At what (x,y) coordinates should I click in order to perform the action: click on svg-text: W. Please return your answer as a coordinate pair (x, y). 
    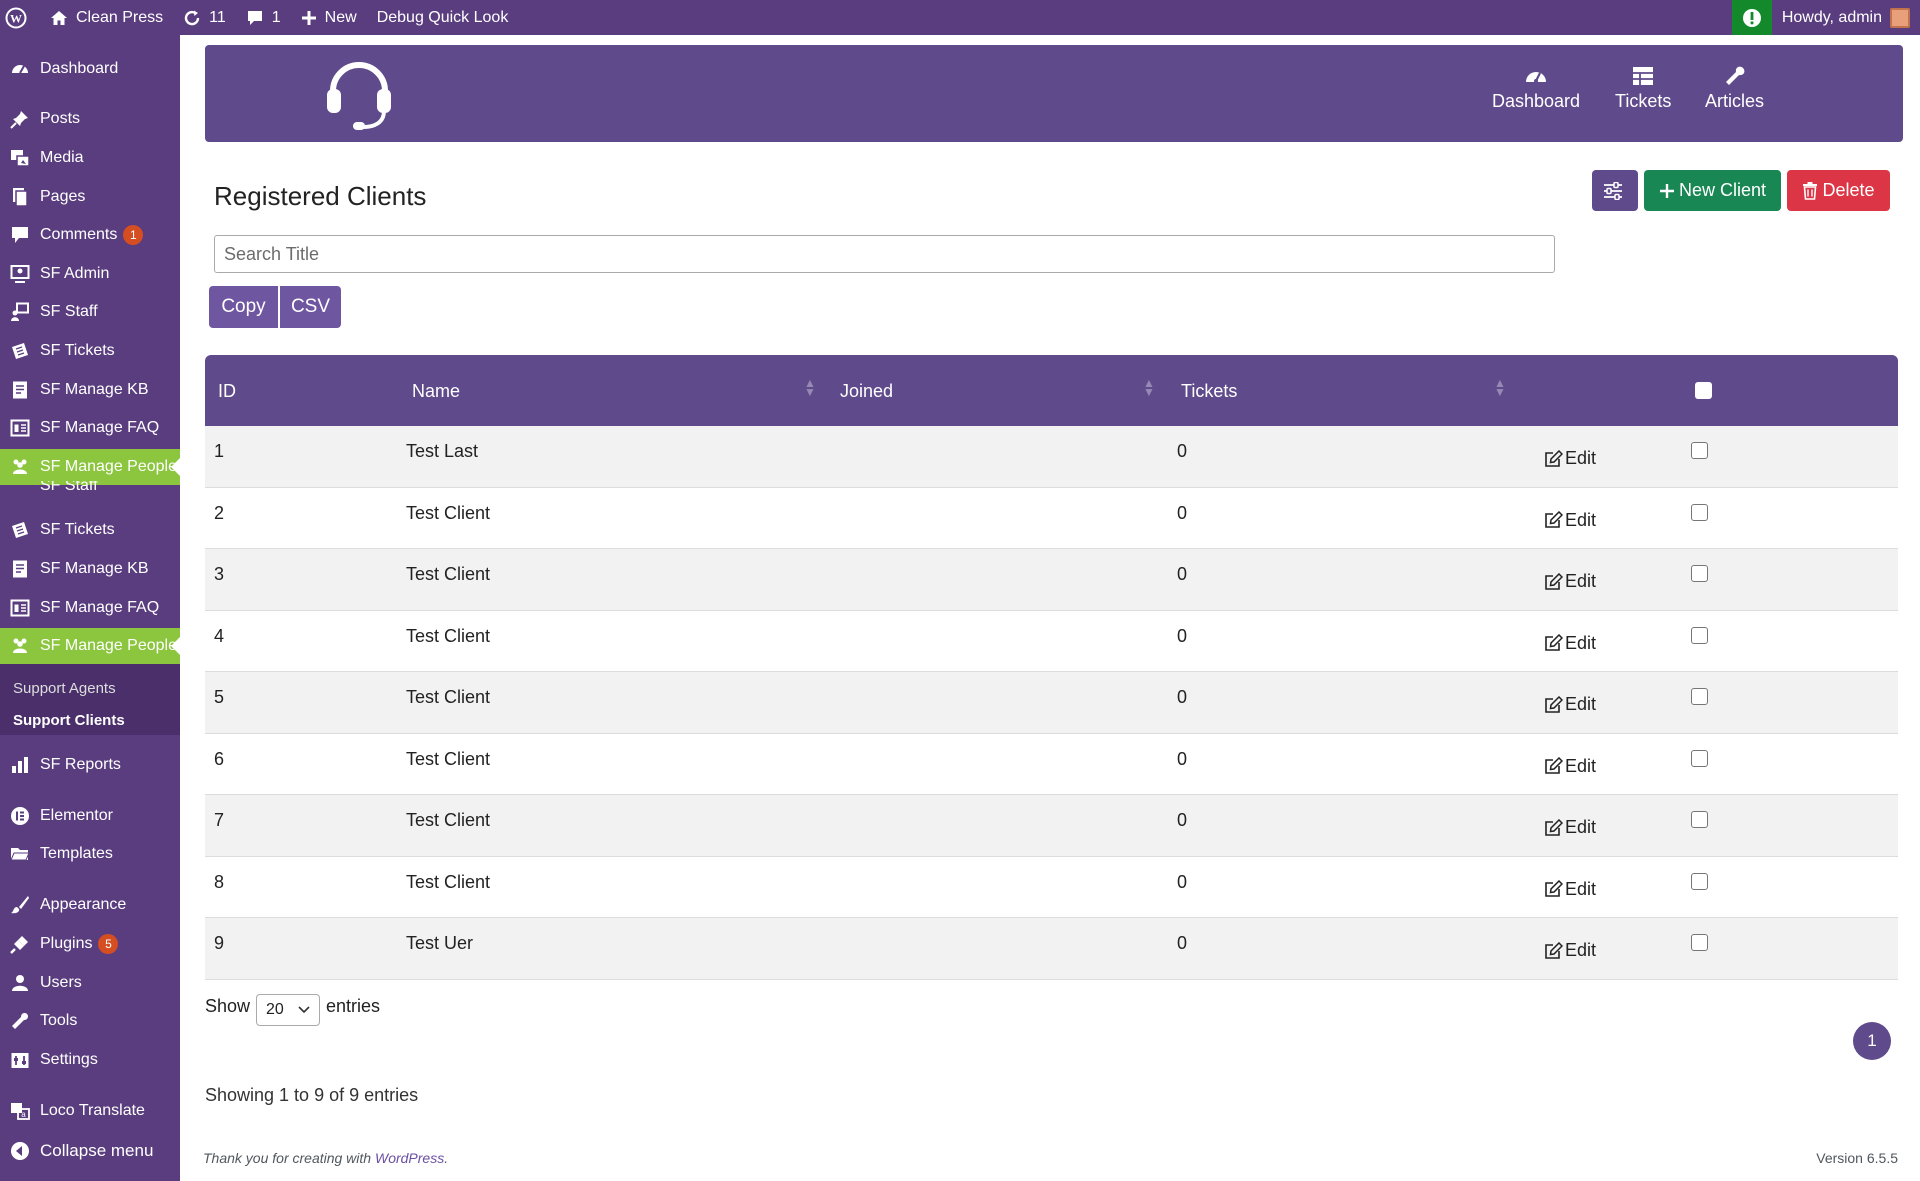
    Looking at the image, I should click on (16, 18).